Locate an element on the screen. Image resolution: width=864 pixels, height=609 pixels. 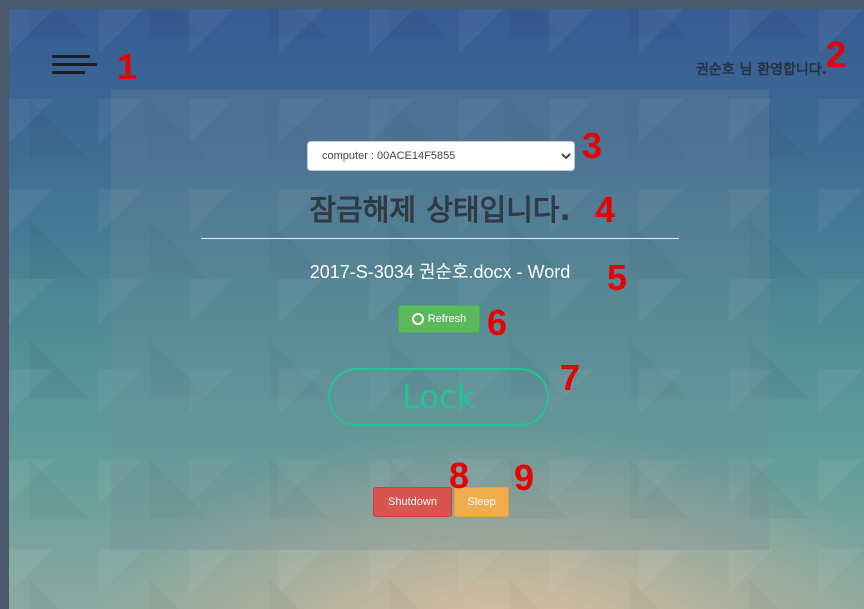
divider is located at coordinates (440, 238).